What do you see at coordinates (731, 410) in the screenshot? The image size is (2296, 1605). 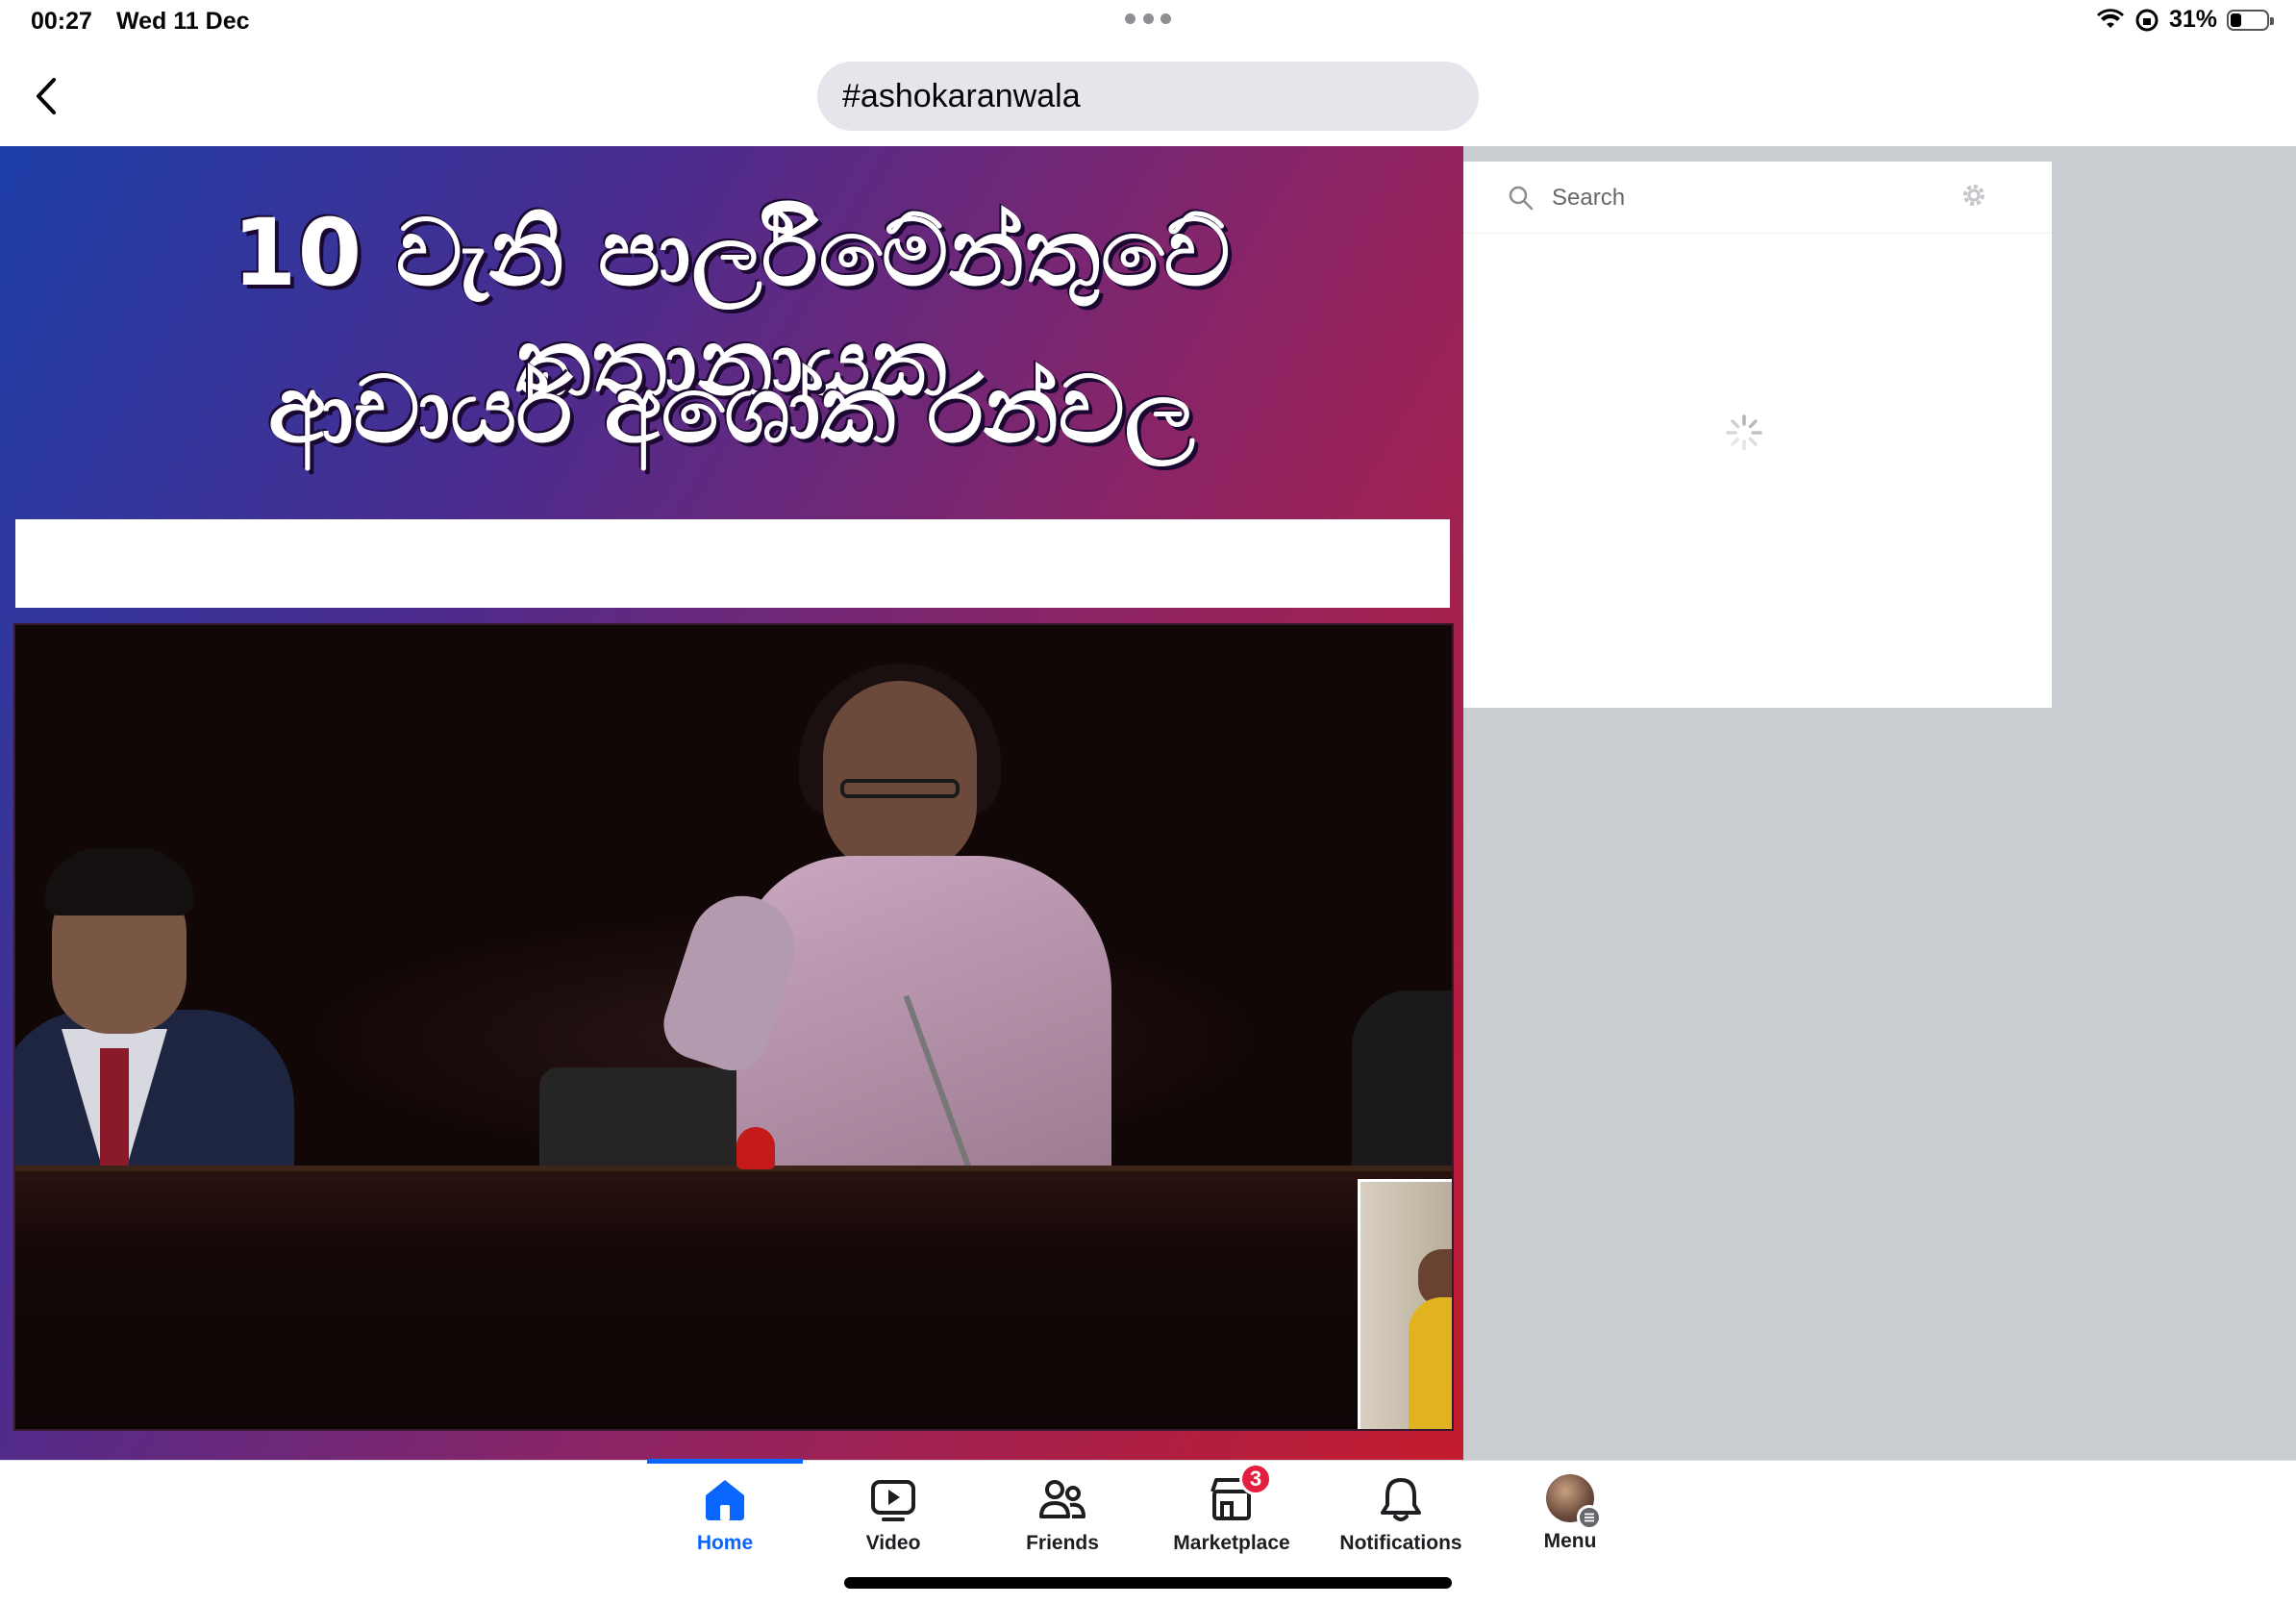 I see `headline-line-2: ආචාර්ය අශෝක රන්වල` at bounding box center [731, 410].